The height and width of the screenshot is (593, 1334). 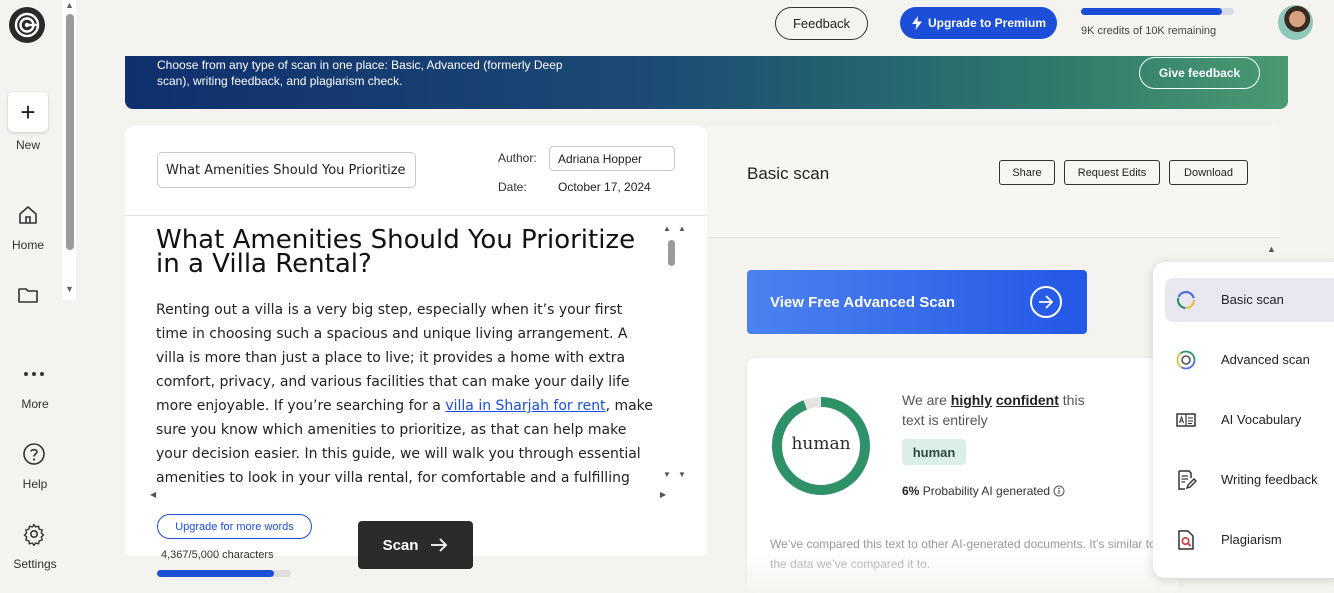 I want to click on villa-link: villa in Sharjah for rent, so click(x=525, y=406).